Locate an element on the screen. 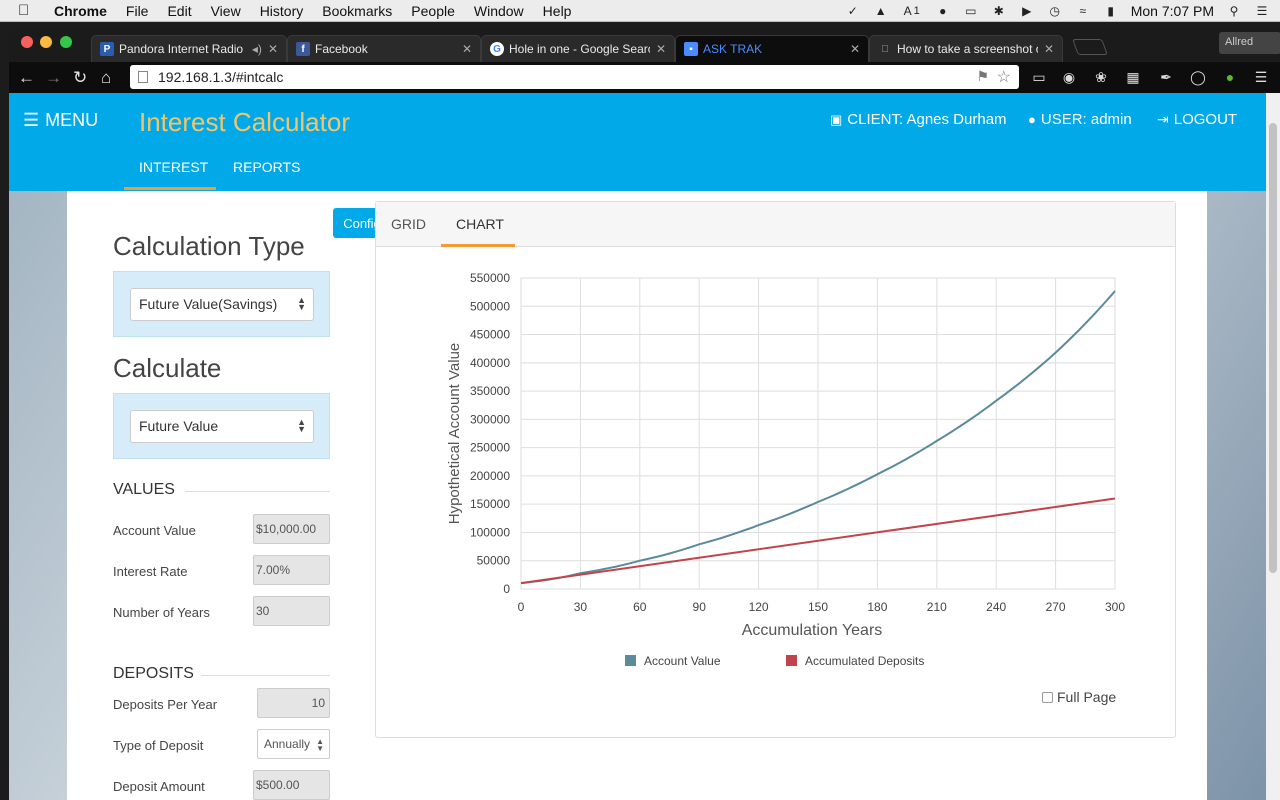 Image resolution: width=1280 pixels, height=800 pixels. results-tabs: GRID CHART is located at coordinates (775, 224).